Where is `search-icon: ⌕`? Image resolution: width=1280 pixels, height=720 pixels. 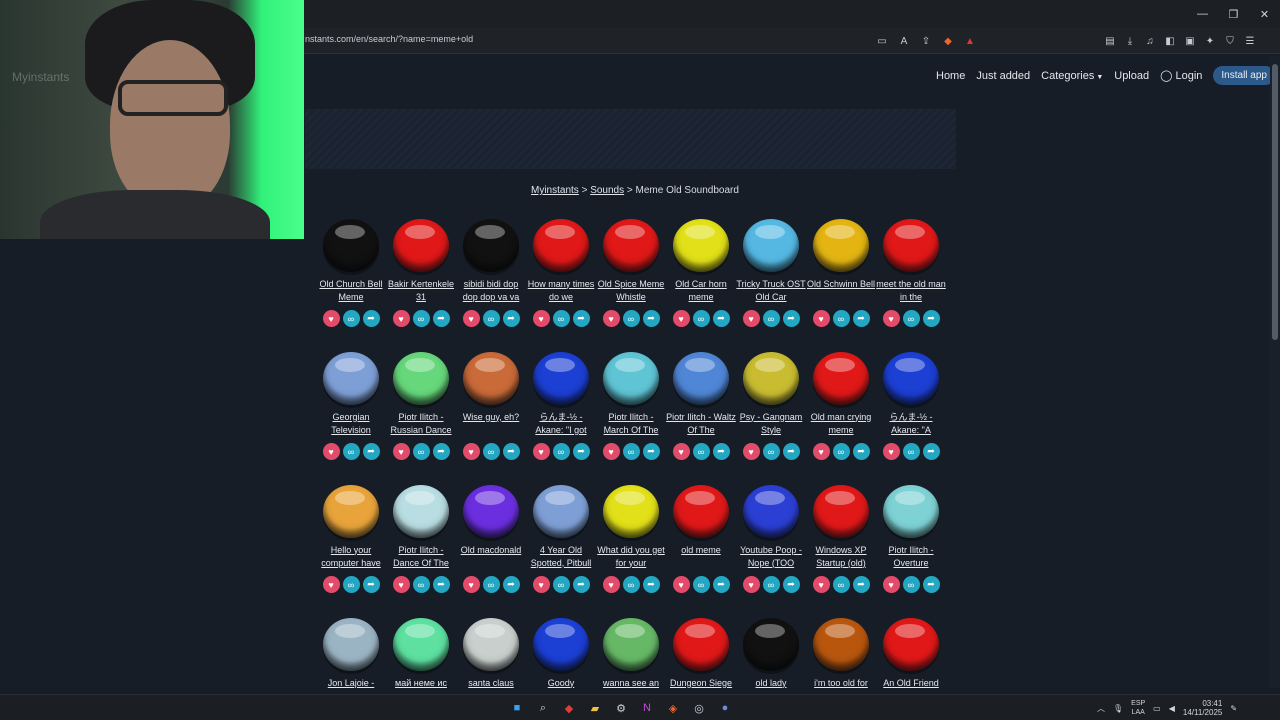 search-icon: ⌕ is located at coordinates (543, 708).